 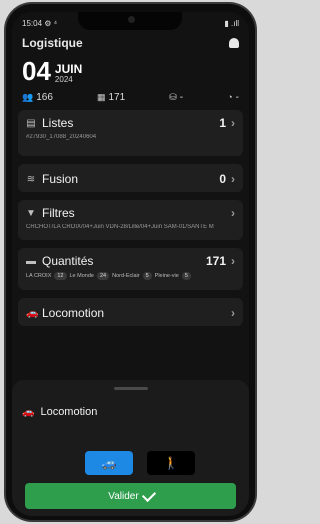 What do you see at coordinates (166, 276) in the screenshot?
I see `chip-label: Pleine-vie` at bounding box center [166, 276].